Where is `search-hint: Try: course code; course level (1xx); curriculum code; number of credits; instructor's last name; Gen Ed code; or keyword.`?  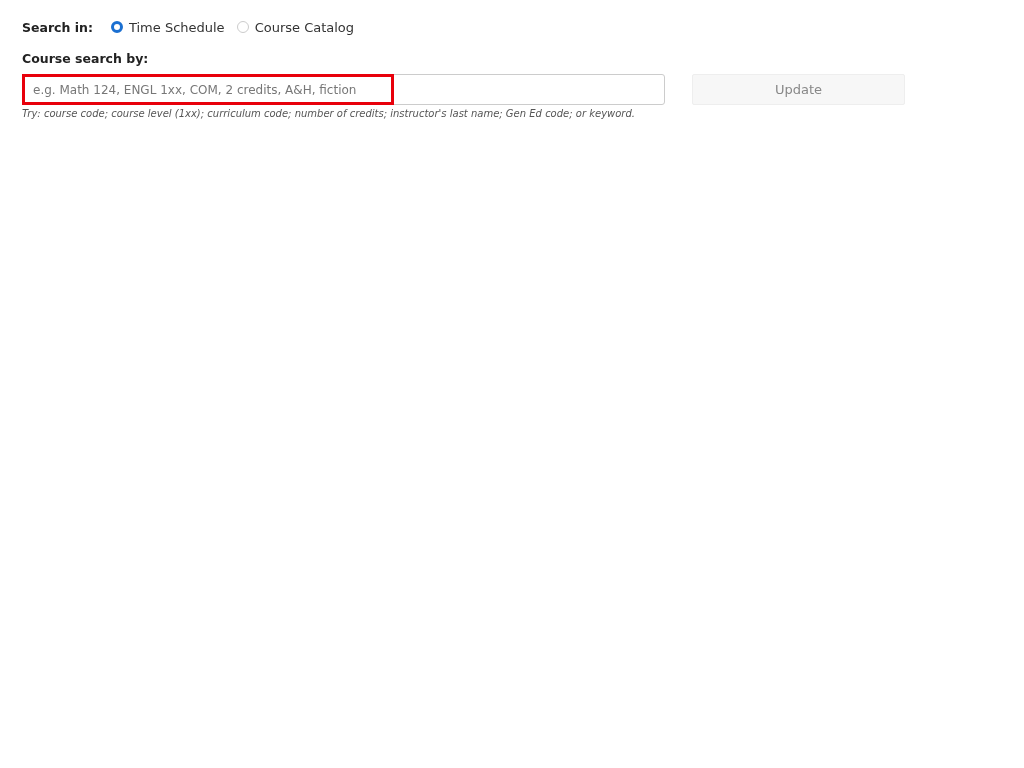
search-hint: Try: course code; course level (1xx); curriculum code; number of credits; instructor's last name; Gen Ed code; or keyword. is located at coordinates (329, 113).